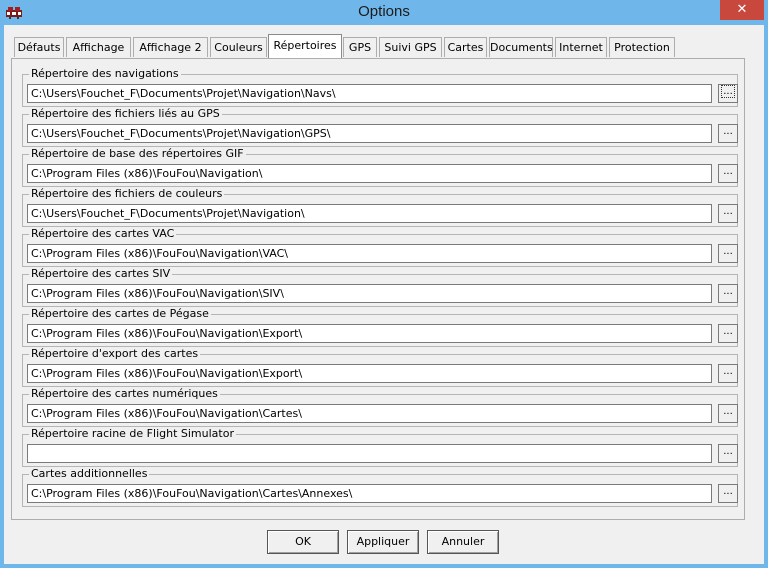 The image size is (768, 568). What do you see at coordinates (103, 233) in the screenshot?
I see `group-label: Répertoire des cartes VAC` at bounding box center [103, 233].